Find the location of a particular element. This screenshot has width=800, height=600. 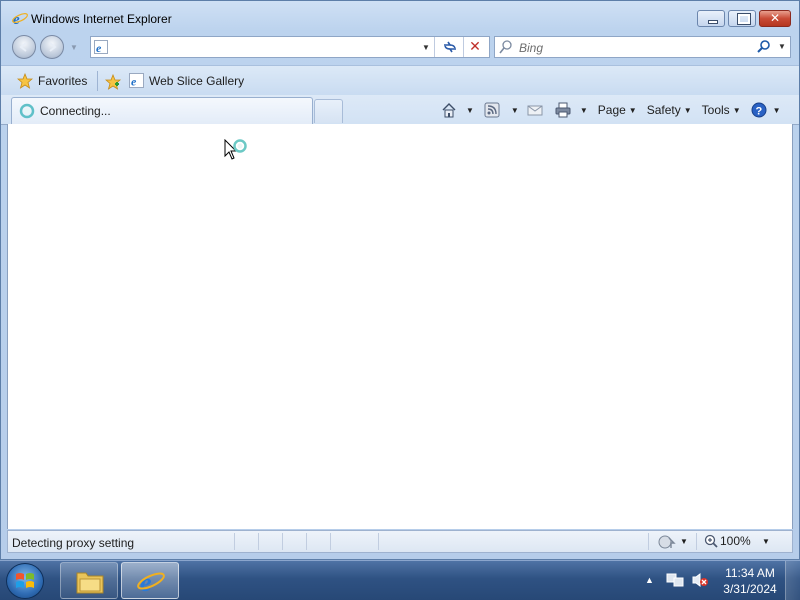

ie-logo-icon: e is located at coordinates (20, 19).